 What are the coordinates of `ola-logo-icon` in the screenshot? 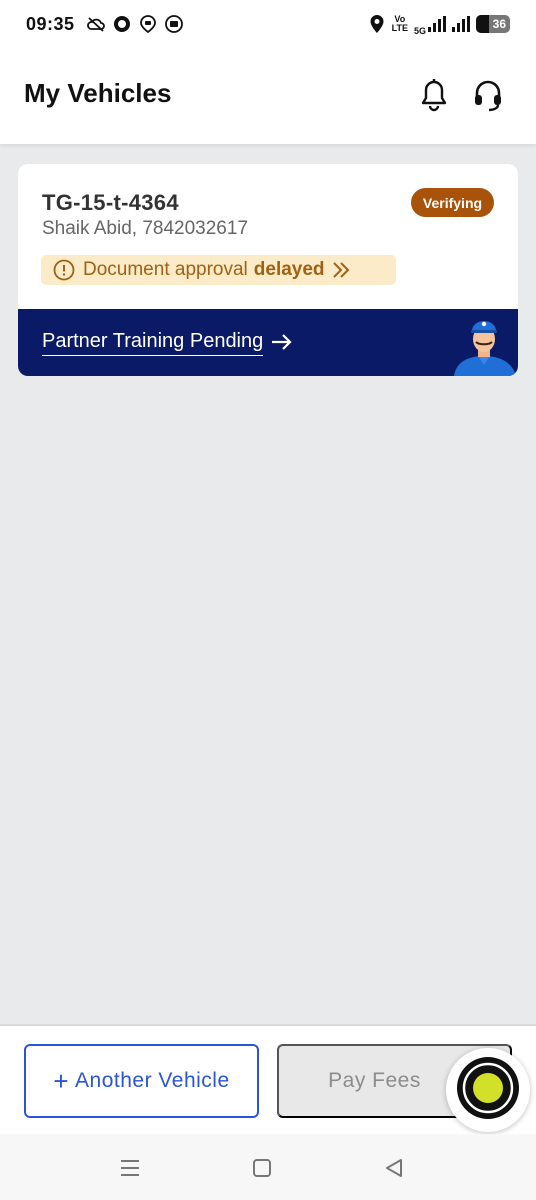 It's located at (488, 1090).